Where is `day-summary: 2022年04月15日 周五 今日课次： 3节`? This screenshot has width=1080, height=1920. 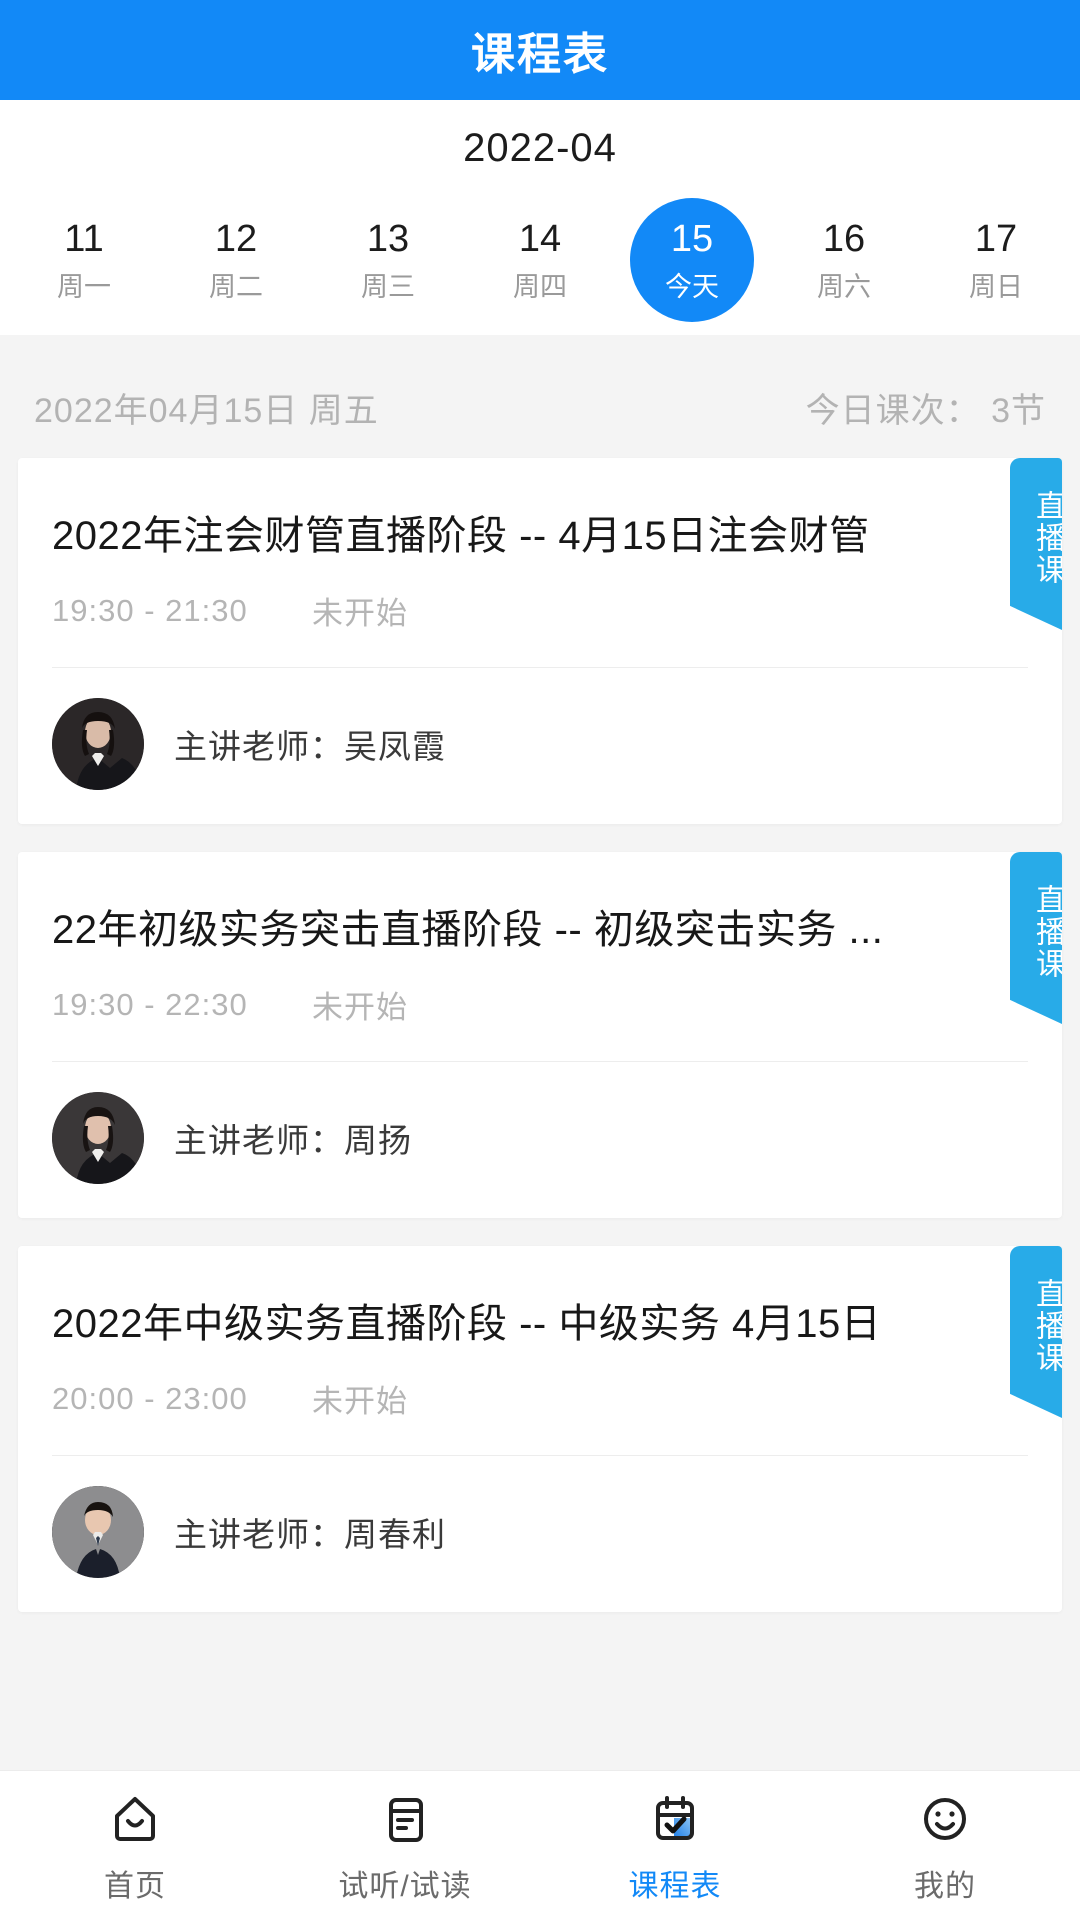 day-summary: 2022年04月15日 周五 今日课次： 3节 is located at coordinates (540, 396).